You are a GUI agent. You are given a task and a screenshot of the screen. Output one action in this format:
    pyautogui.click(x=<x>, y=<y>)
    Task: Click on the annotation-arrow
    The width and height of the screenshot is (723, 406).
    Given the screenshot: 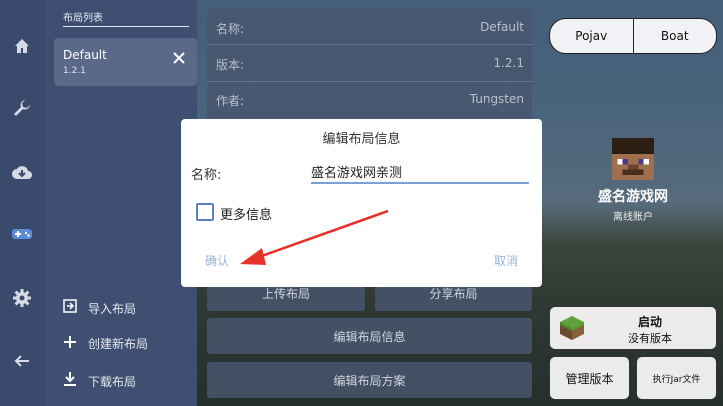 What is the action you would take?
    pyautogui.click(x=314, y=237)
    